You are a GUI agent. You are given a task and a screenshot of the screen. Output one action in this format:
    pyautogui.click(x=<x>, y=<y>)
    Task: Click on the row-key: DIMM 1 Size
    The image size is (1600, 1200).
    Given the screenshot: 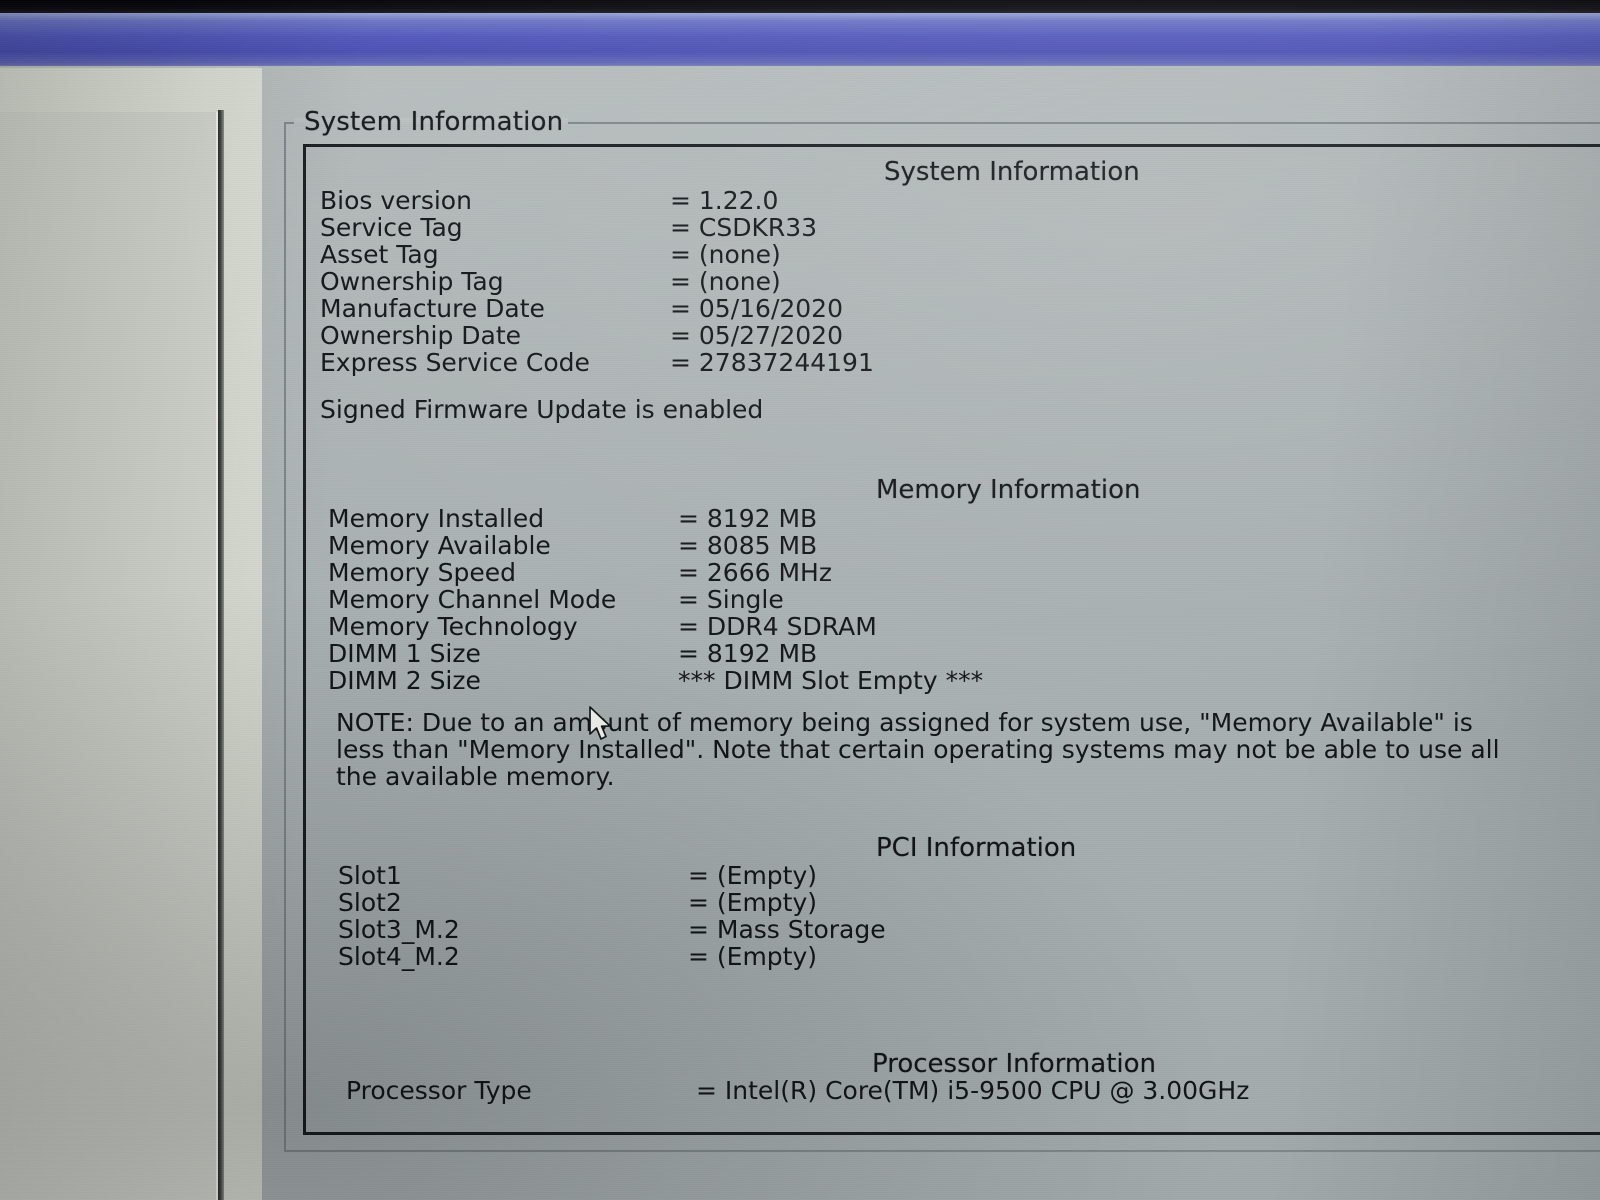 What is the action you would take?
    pyautogui.click(x=404, y=653)
    